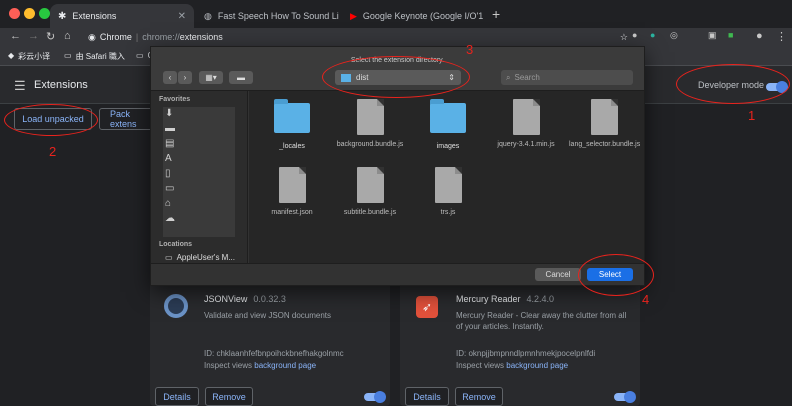 The height and width of the screenshot is (406, 792). What do you see at coordinates (759, 36) in the screenshot?
I see `profile-icon: ●` at bounding box center [759, 36].